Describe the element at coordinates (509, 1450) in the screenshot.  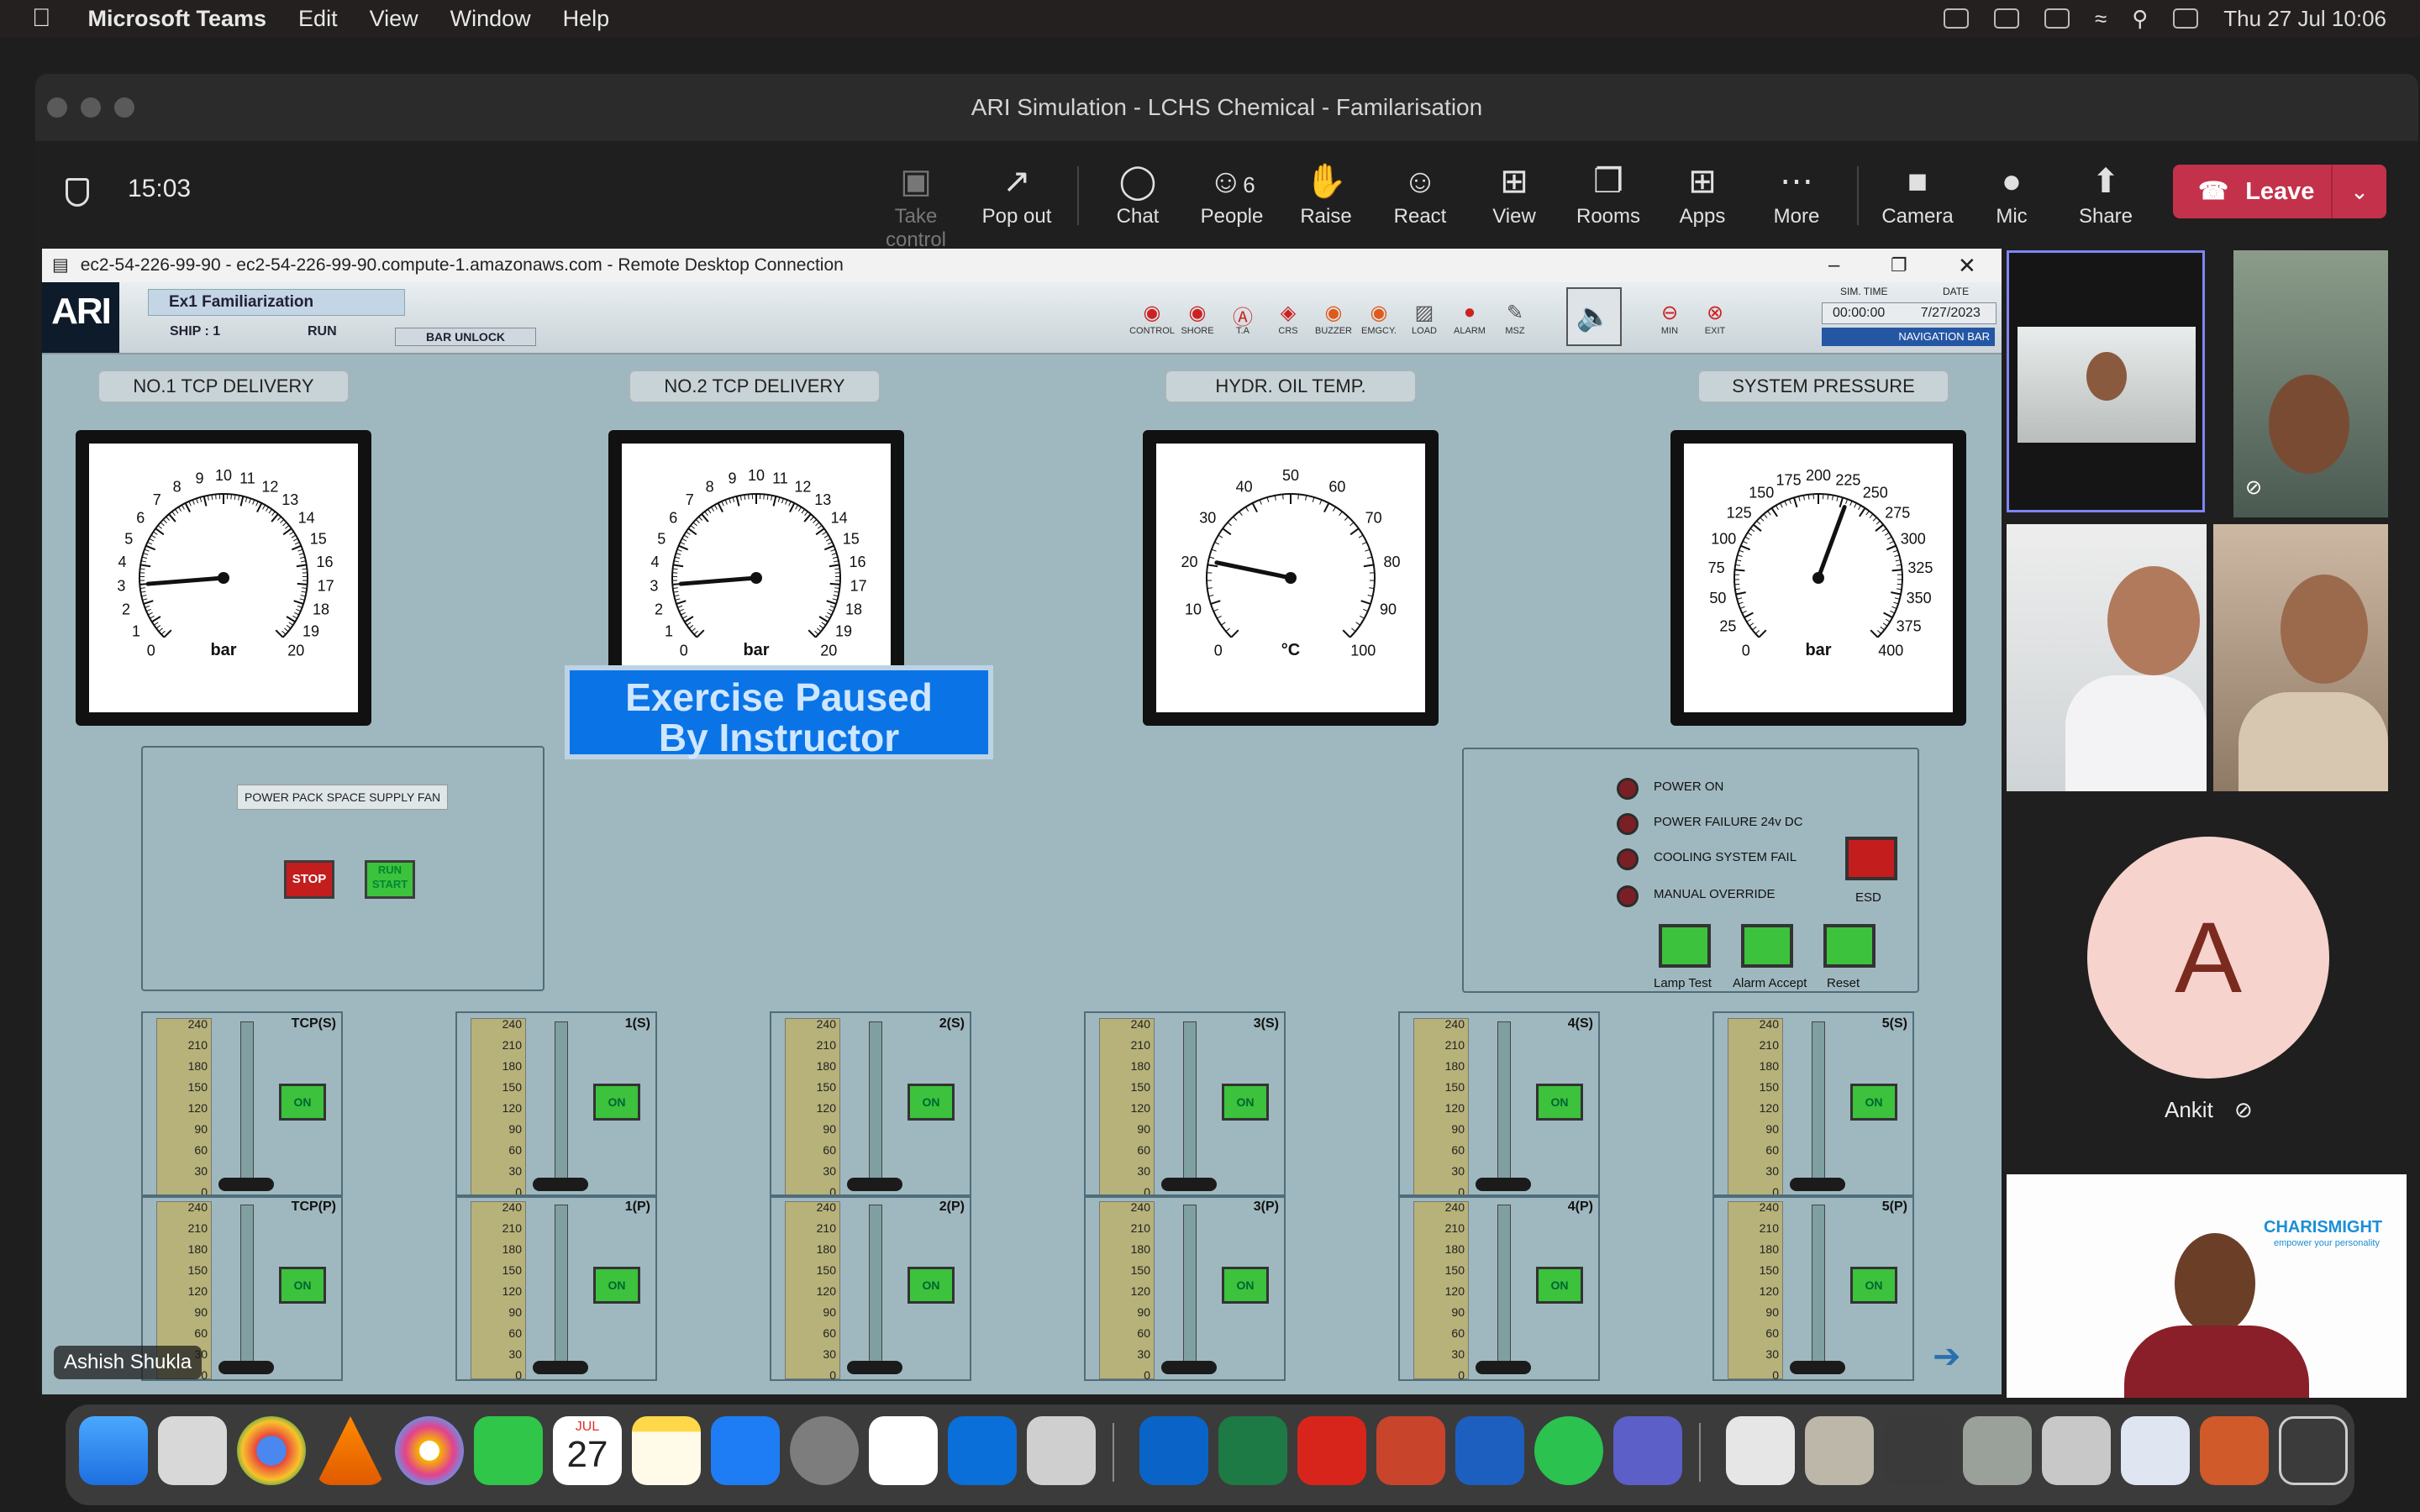
I see `facetime-icon` at that location.